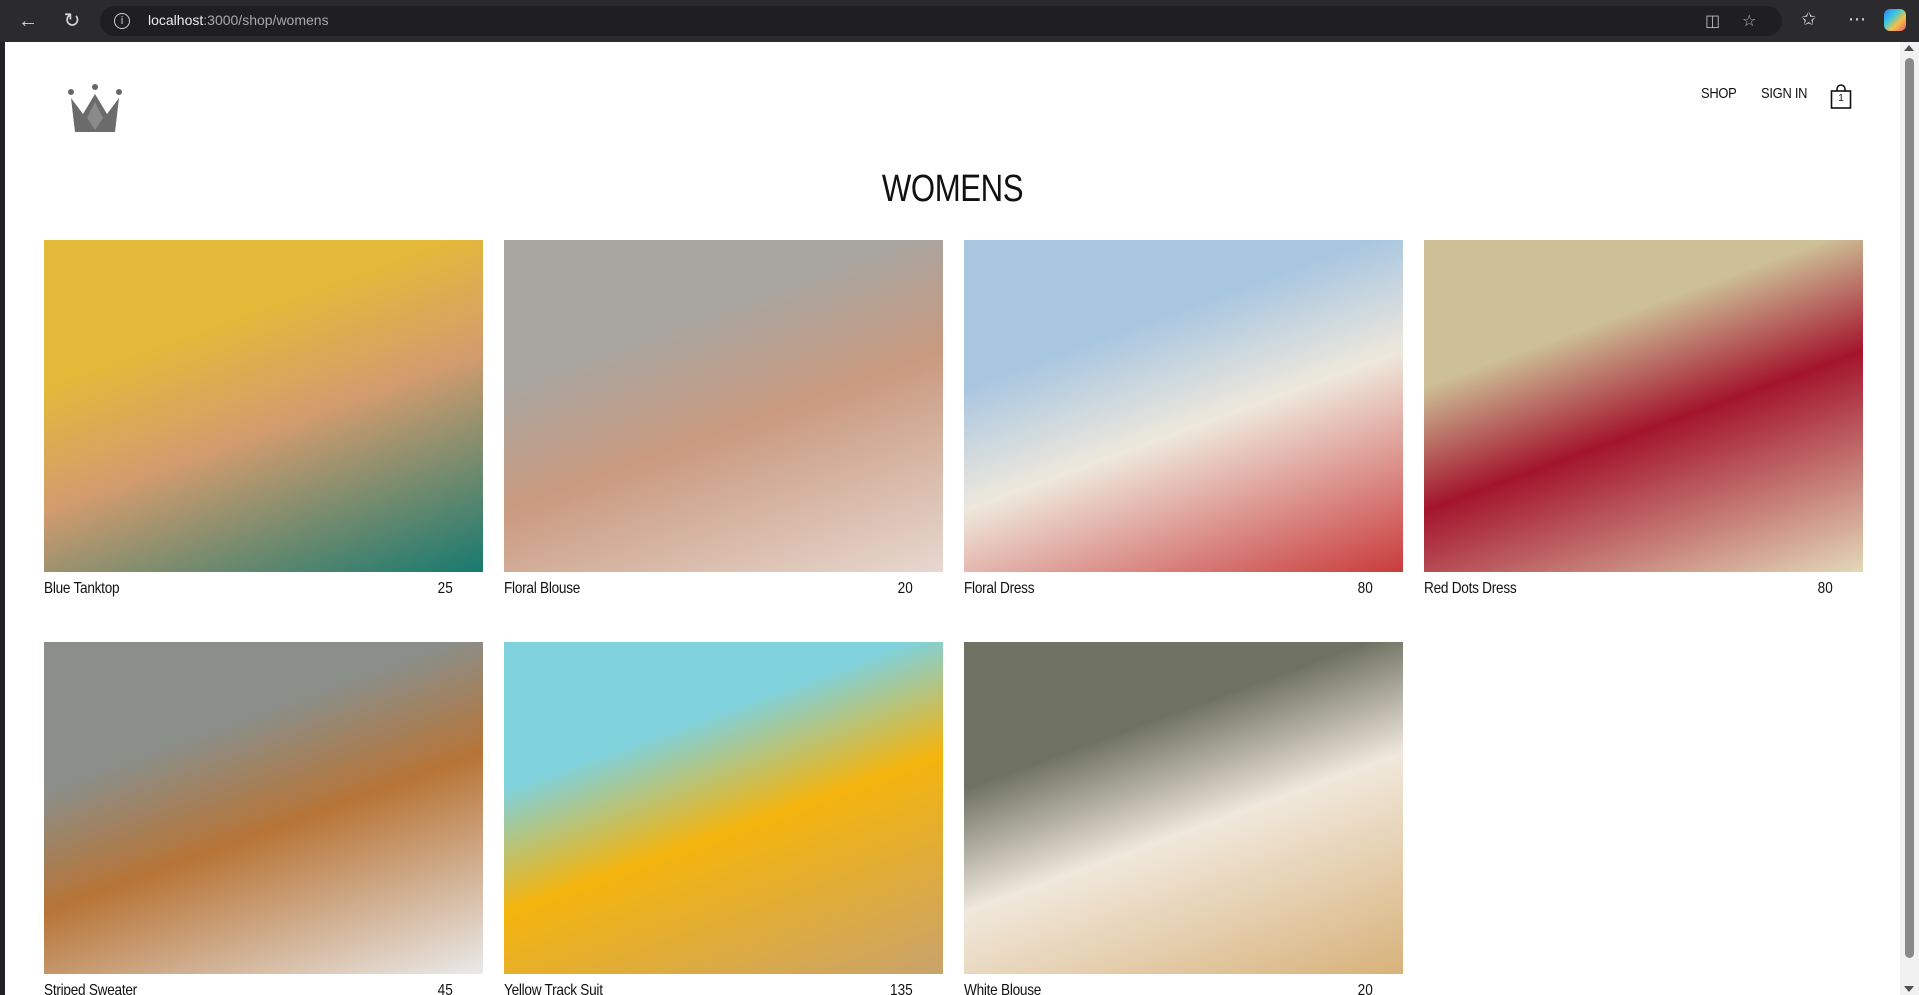 The width and height of the screenshot is (1919, 995). I want to click on scroll-down-icon, so click(1909, 989).